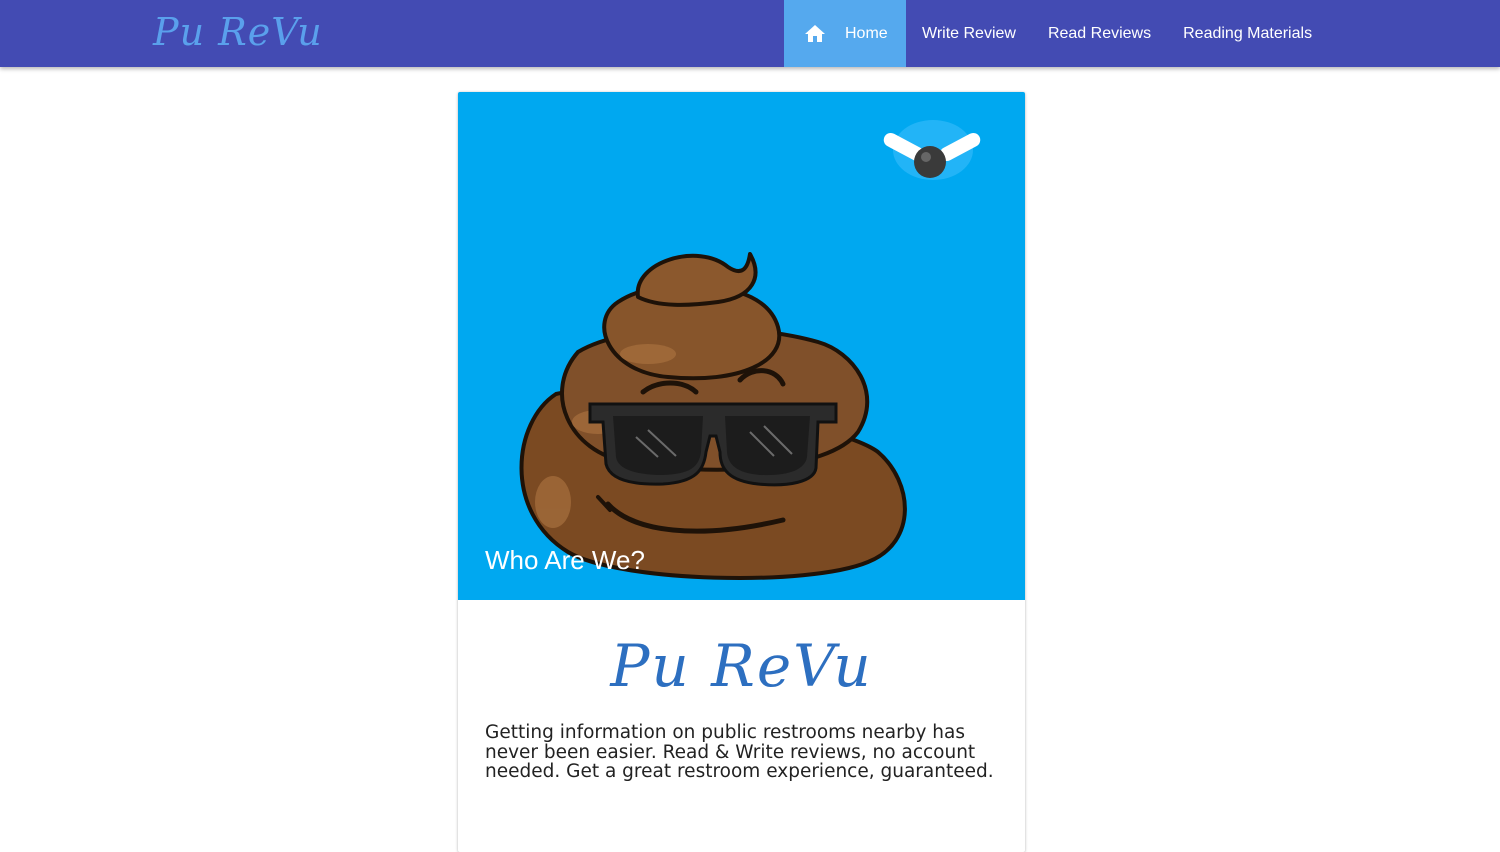  Describe the element at coordinates (866, 33) in the screenshot. I see `nav-item-label: Home` at that location.